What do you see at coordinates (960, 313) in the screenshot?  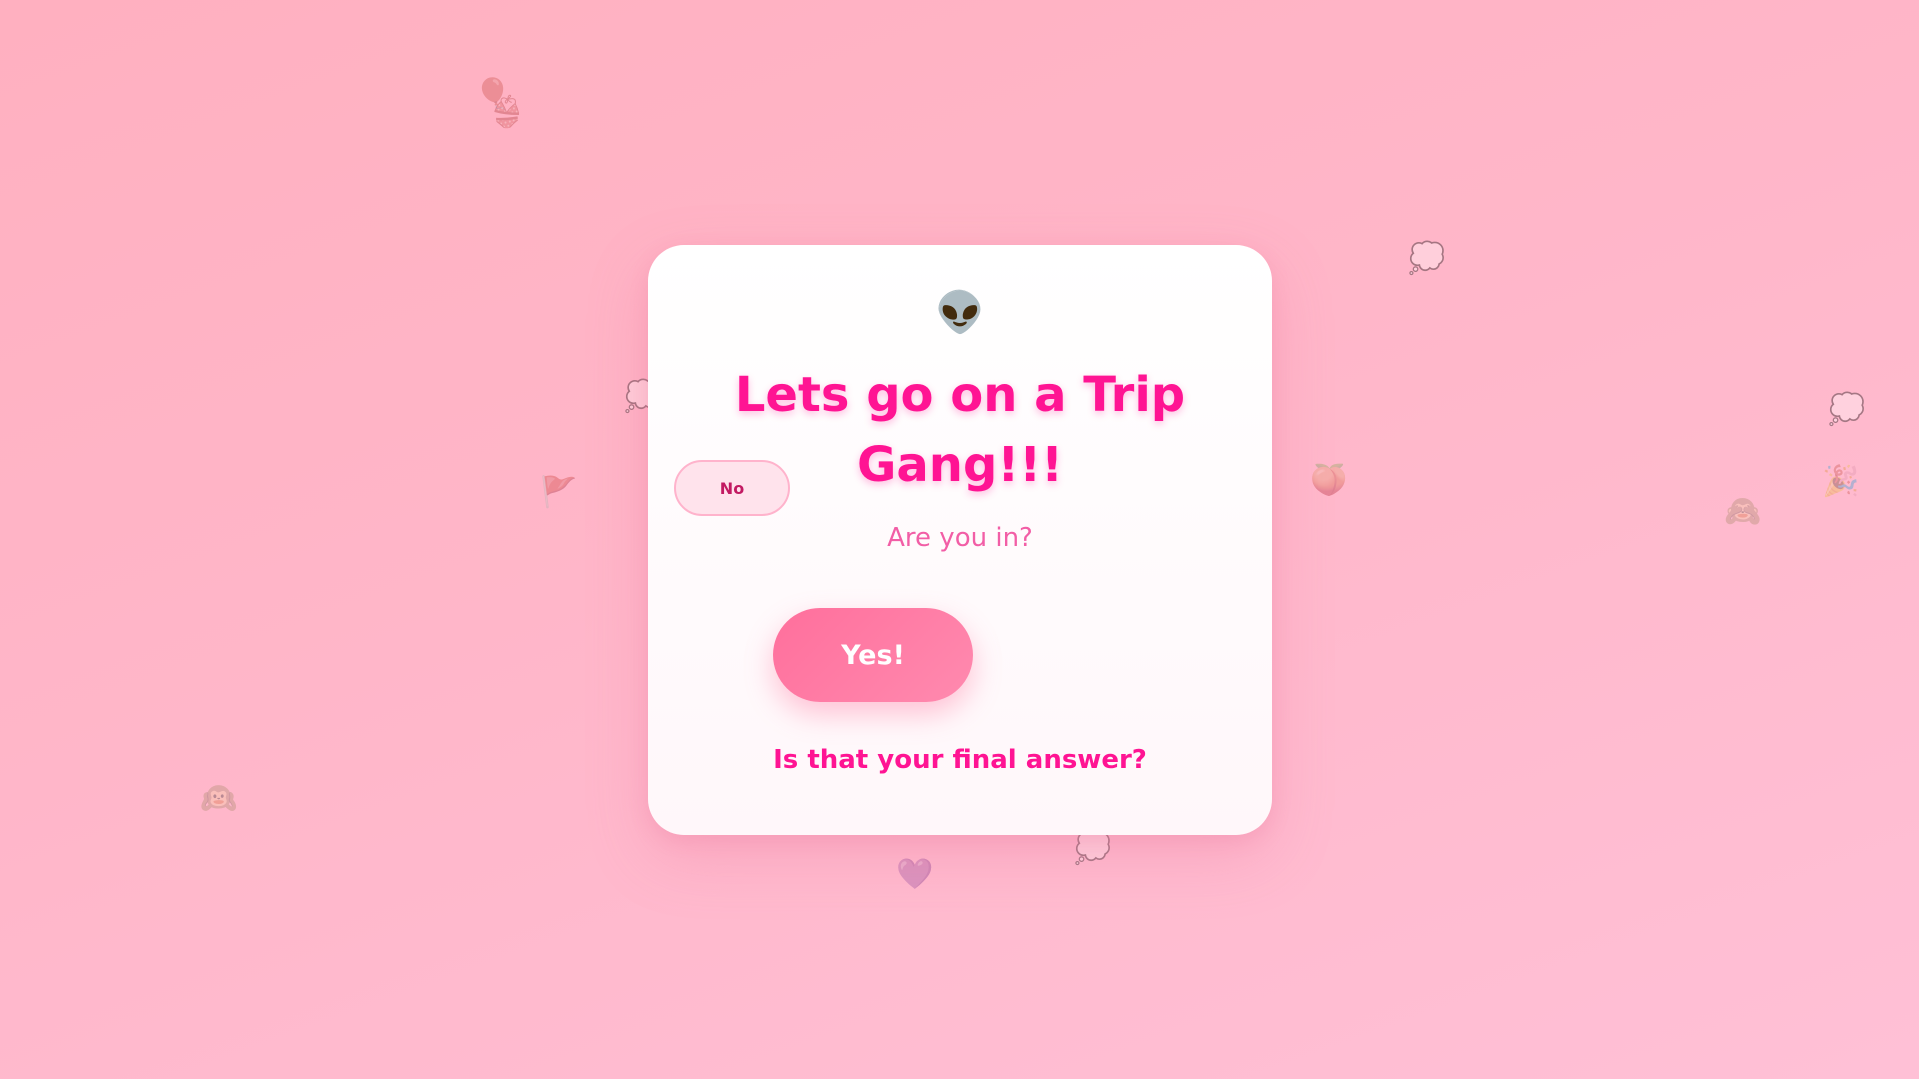 I see `alien-icon: 👽` at bounding box center [960, 313].